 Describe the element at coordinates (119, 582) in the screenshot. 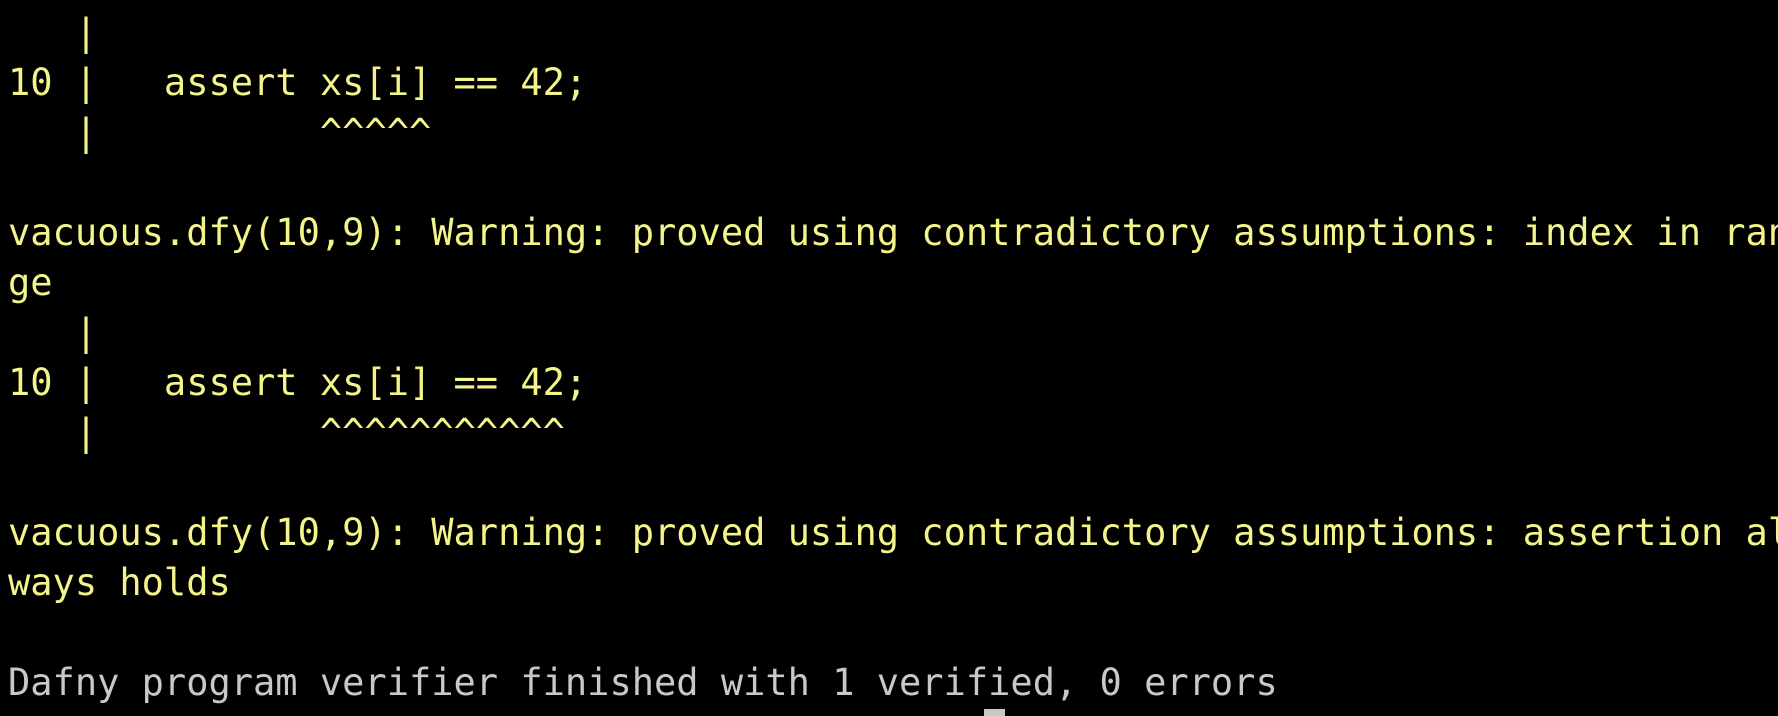

I see `terminal-line-warning-wrap: ways holds` at that location.